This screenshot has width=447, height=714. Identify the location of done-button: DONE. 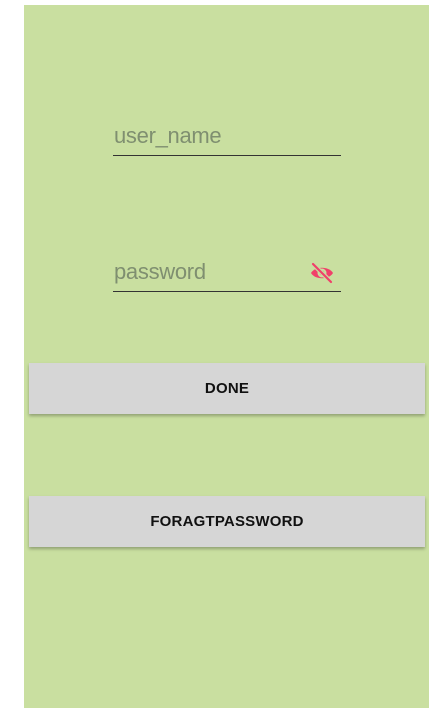
(227, 388).